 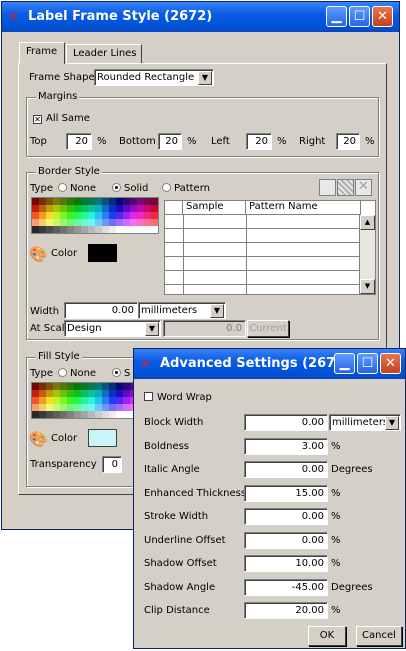 What do you see at coordinates (79, 141) in the screenshot?
I see `margin-top-input: 20` at bounding box center [79, 141].